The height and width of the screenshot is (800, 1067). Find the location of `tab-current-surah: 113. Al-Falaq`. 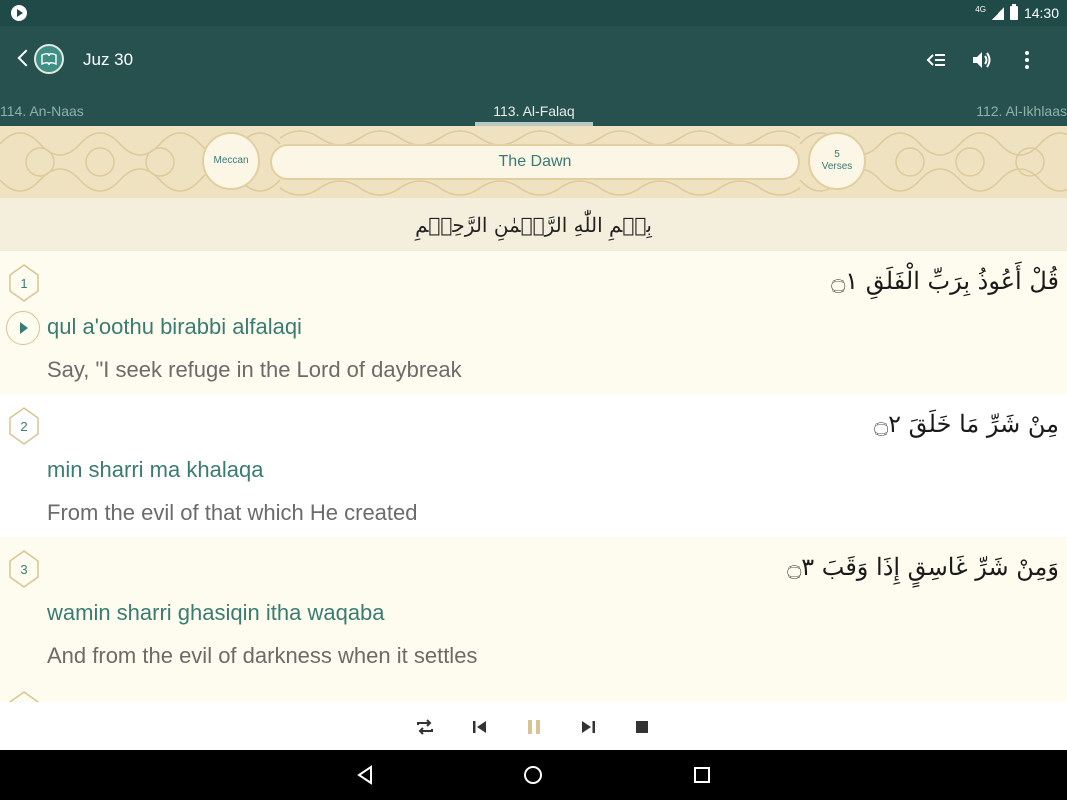

tab-current-surah: 113. Al-Falaq is located at coordinates (534, 111).